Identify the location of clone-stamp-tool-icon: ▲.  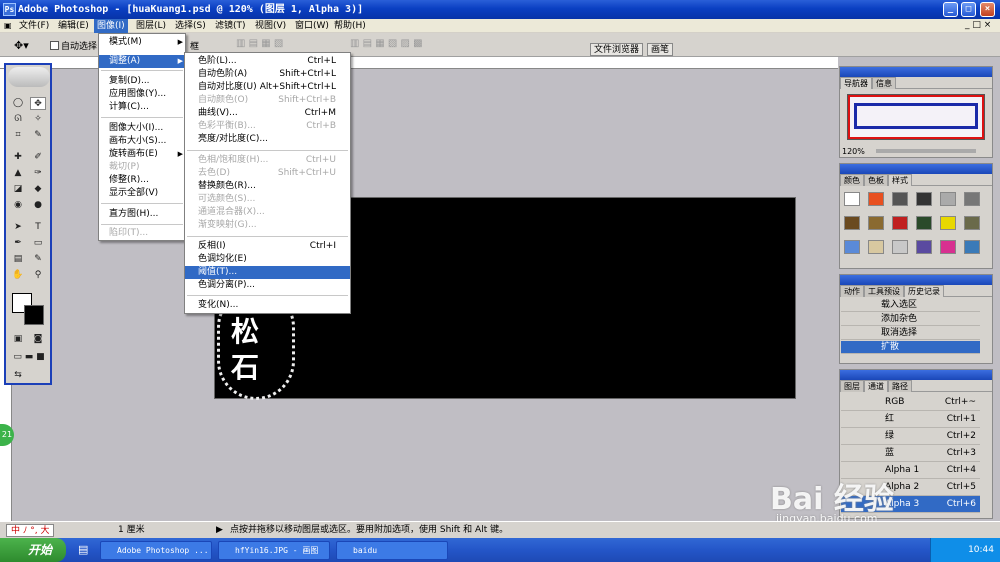
(18, 173).